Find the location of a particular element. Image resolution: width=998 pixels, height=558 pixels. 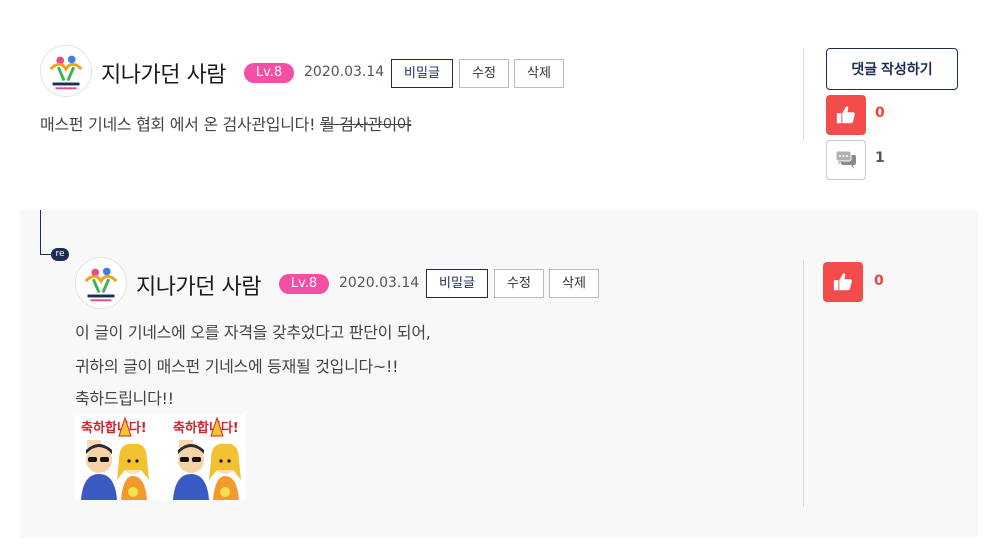

divider is located at coordinates (803, 94).